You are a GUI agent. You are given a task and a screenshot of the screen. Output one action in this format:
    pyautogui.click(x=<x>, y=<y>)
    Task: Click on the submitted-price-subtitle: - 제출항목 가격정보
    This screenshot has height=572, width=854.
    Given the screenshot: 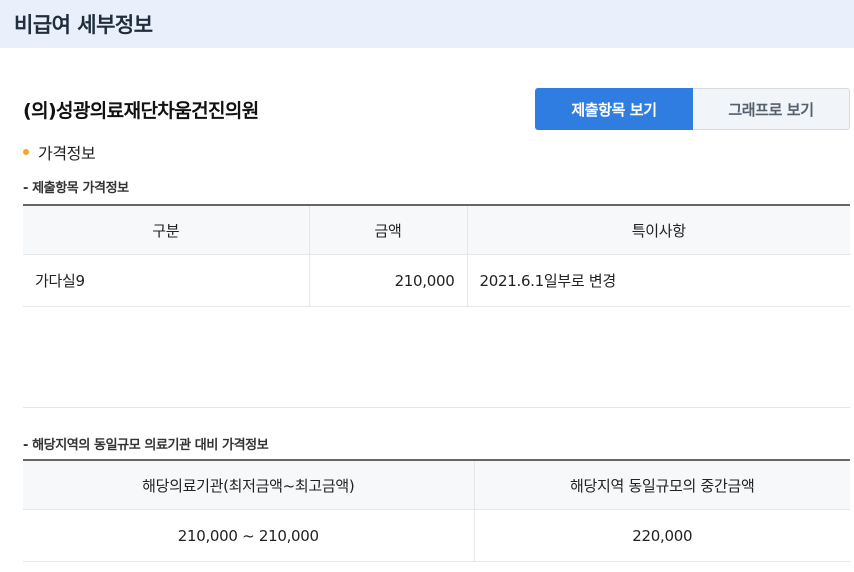 What is the action you would take?
    pyautogui.click(x=76, y=188)
    